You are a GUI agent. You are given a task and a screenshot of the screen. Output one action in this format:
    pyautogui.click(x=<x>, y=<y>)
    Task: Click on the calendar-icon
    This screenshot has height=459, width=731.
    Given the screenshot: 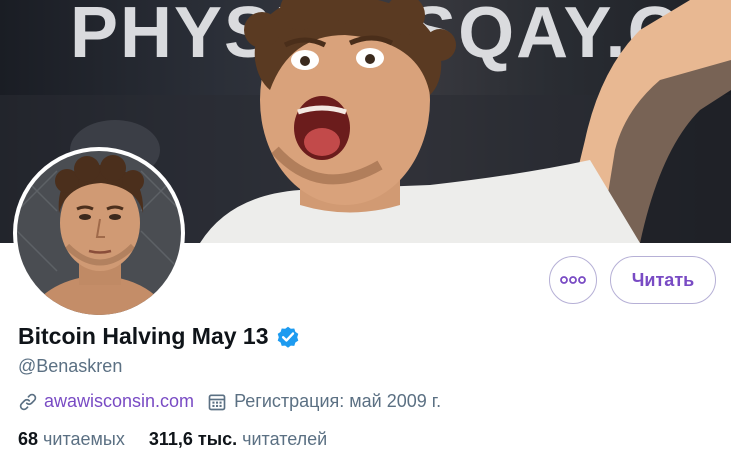 What is the action you would take?
    pyautogui.click(x=217, y=402)
    